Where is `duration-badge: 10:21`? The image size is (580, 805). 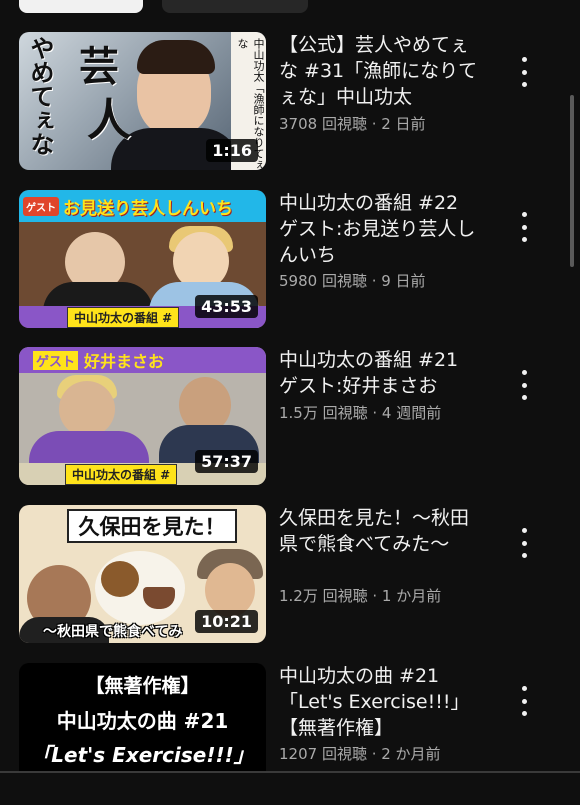
duration-badge: 10:21 is located at coordinates (226, 621).